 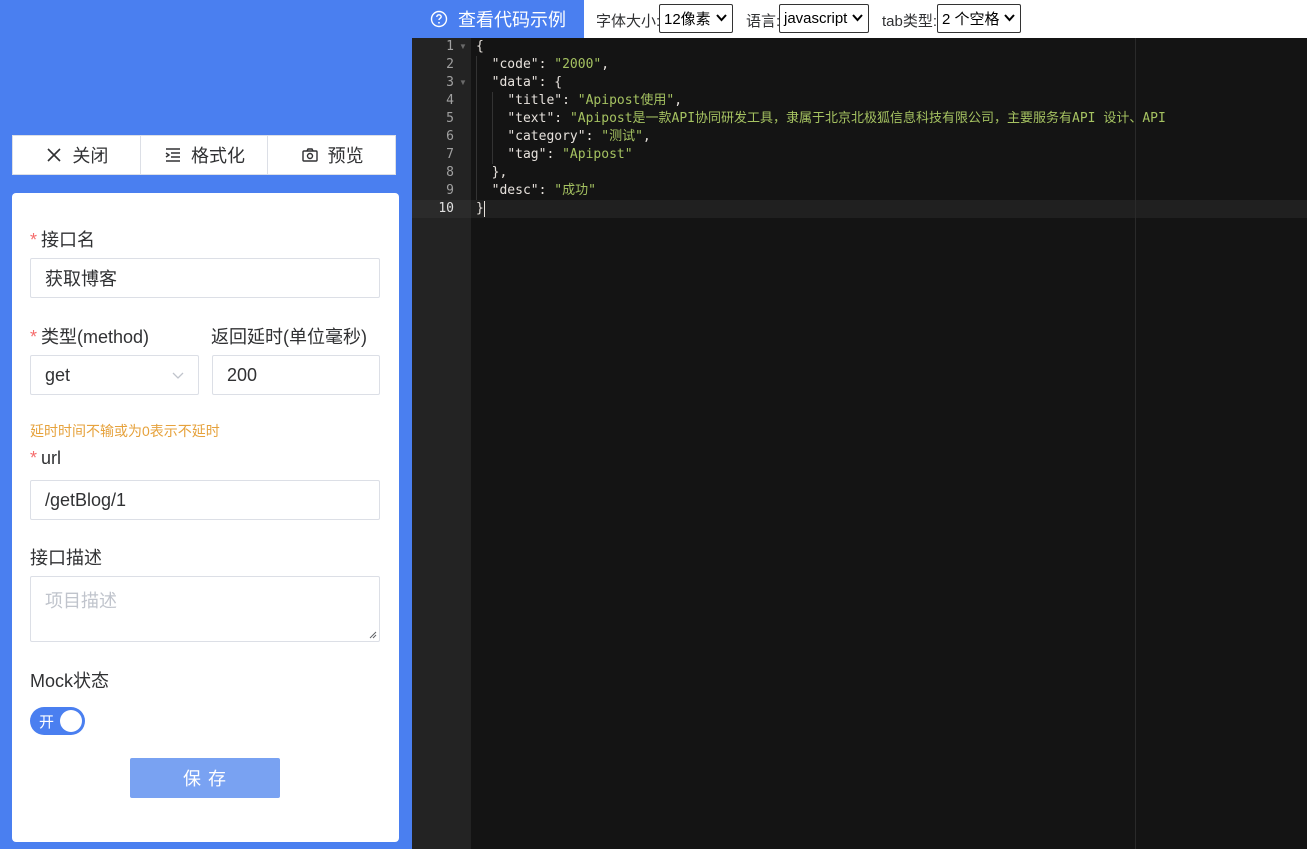 What do you see at coordinates (310, 155) in the screenshot?
I see `camera-icon` at bounding box center [310, 155].